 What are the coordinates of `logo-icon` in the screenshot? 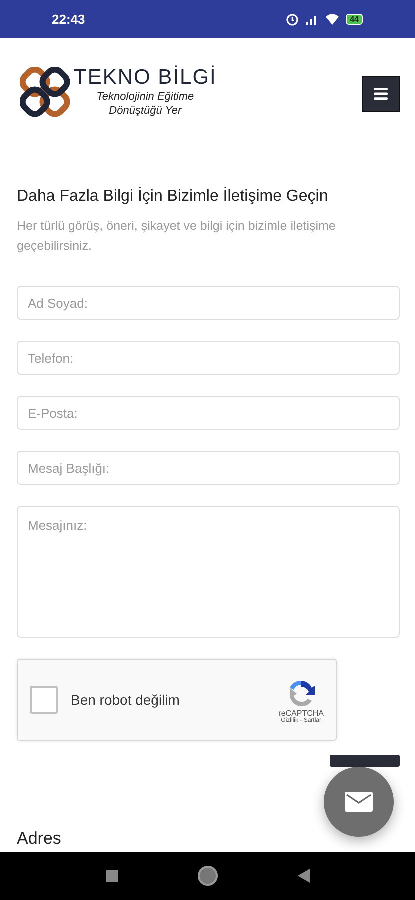 It's located at (45, 92).